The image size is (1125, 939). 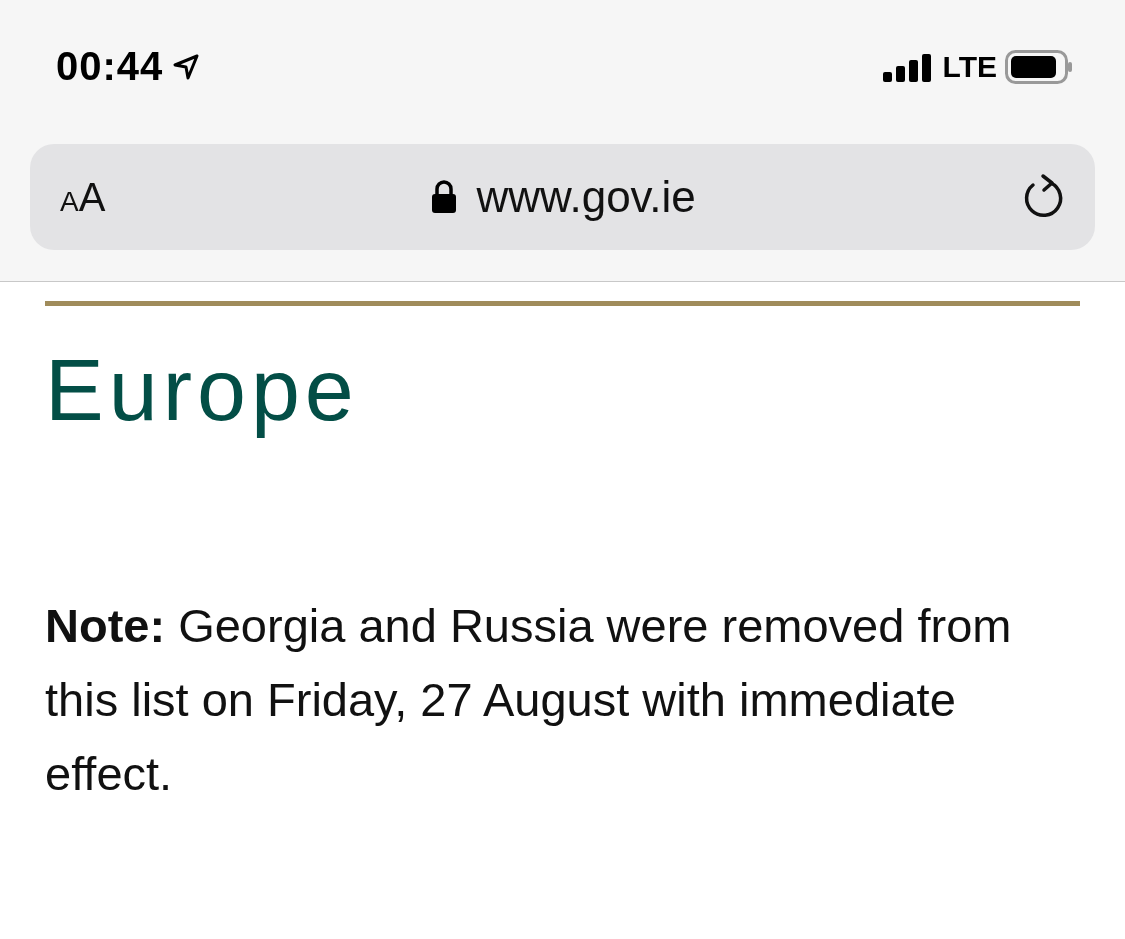 What do you see at coordinates (186, 66) in the screenshot?
I see `location-arrow-icon` at bounding box center [186, 66].